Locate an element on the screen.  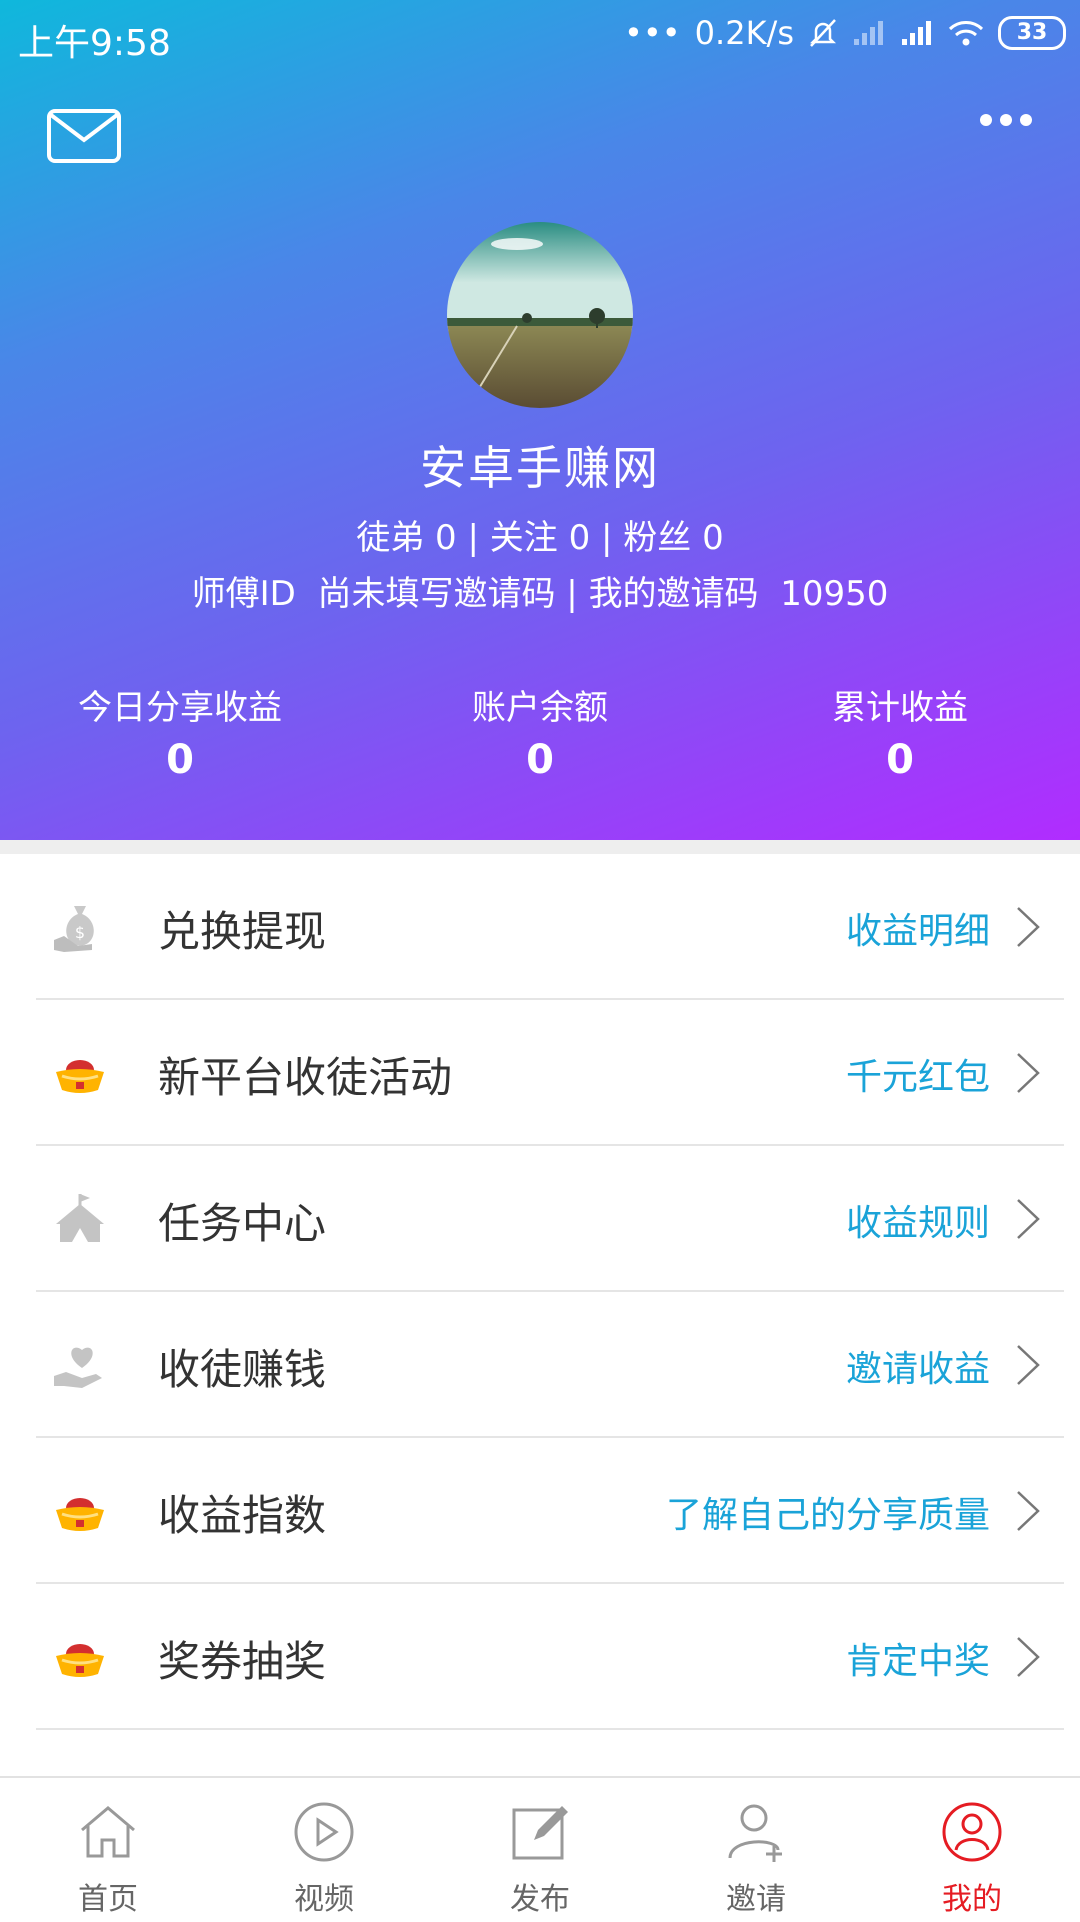
menu-label: 收徒赚钱 is located at coordinates (242, 1369).